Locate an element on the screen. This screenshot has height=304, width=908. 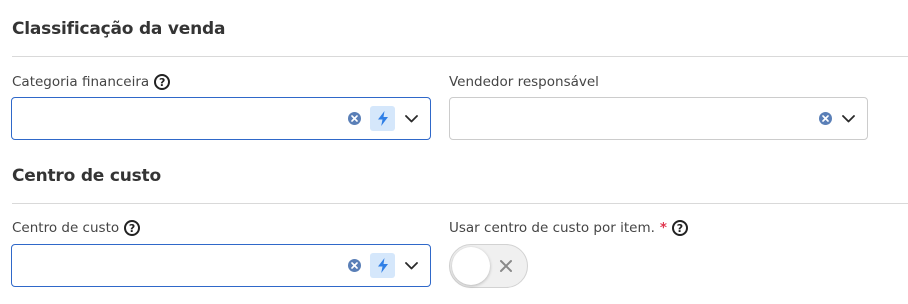
responsible-seller-select is located at coordinates (658, 118).